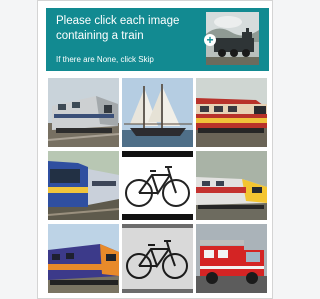  I want to click on skip-instruction: If there are None, click Skip, so click(105, 59).